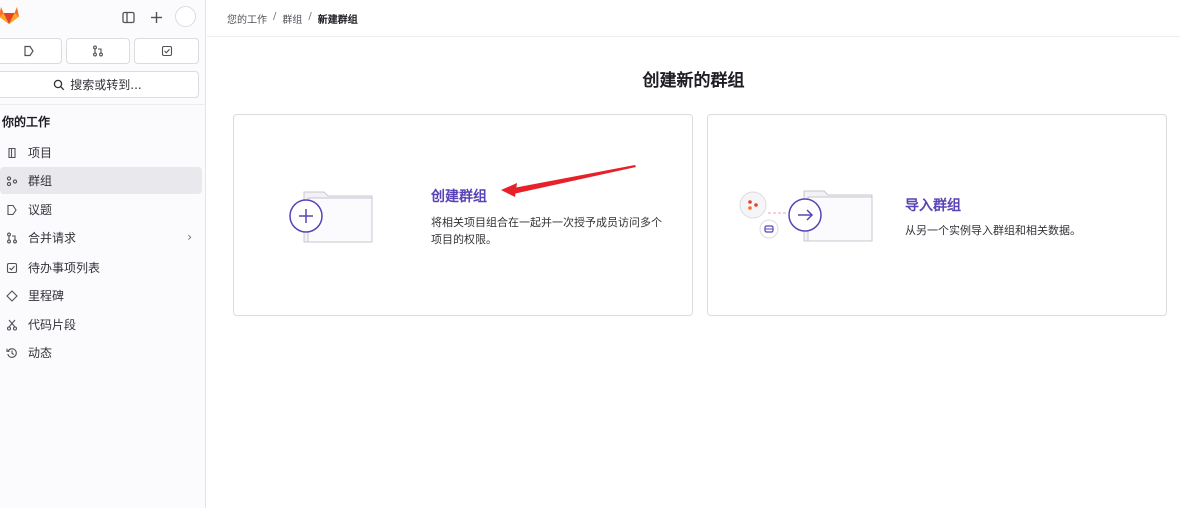 This screenshot has width=1180, height=508. I want to click on milestone-icon, so click(12, 296).